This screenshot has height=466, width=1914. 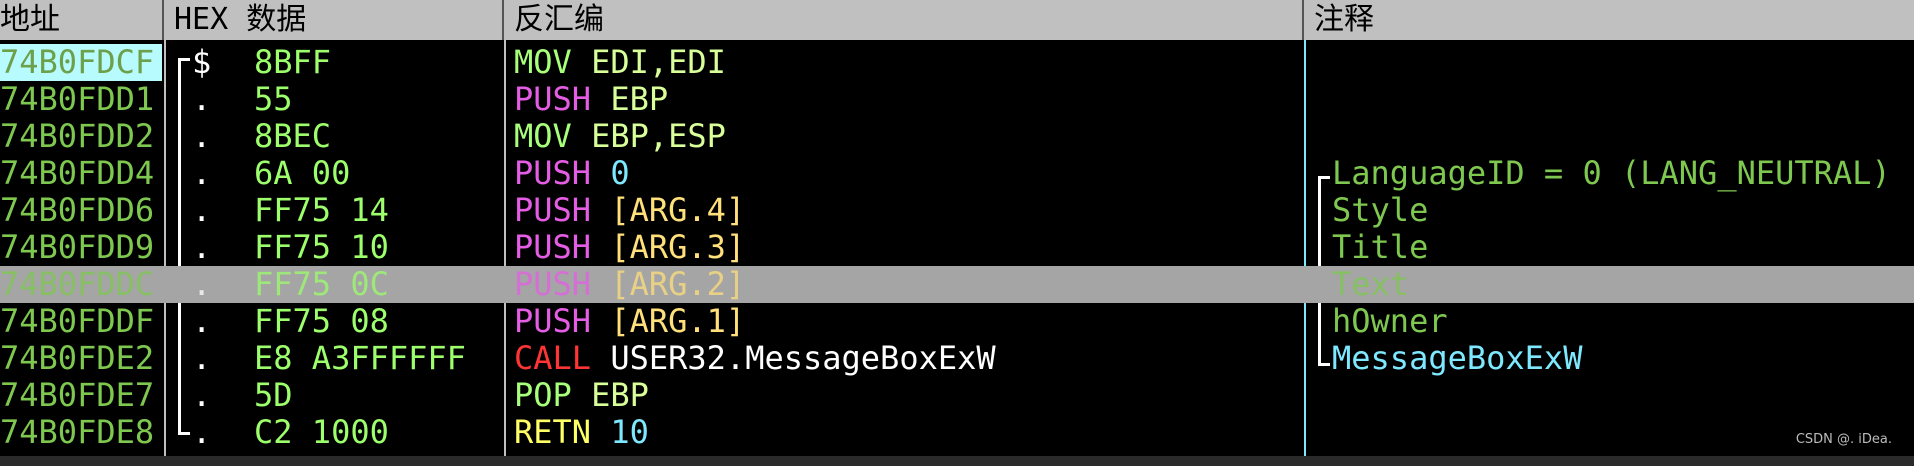 What do you see at coordinates (1843, 439) in the screenshot?
I see `watermark: CSDN @. iDea.` at bounding box center [1843, 439].